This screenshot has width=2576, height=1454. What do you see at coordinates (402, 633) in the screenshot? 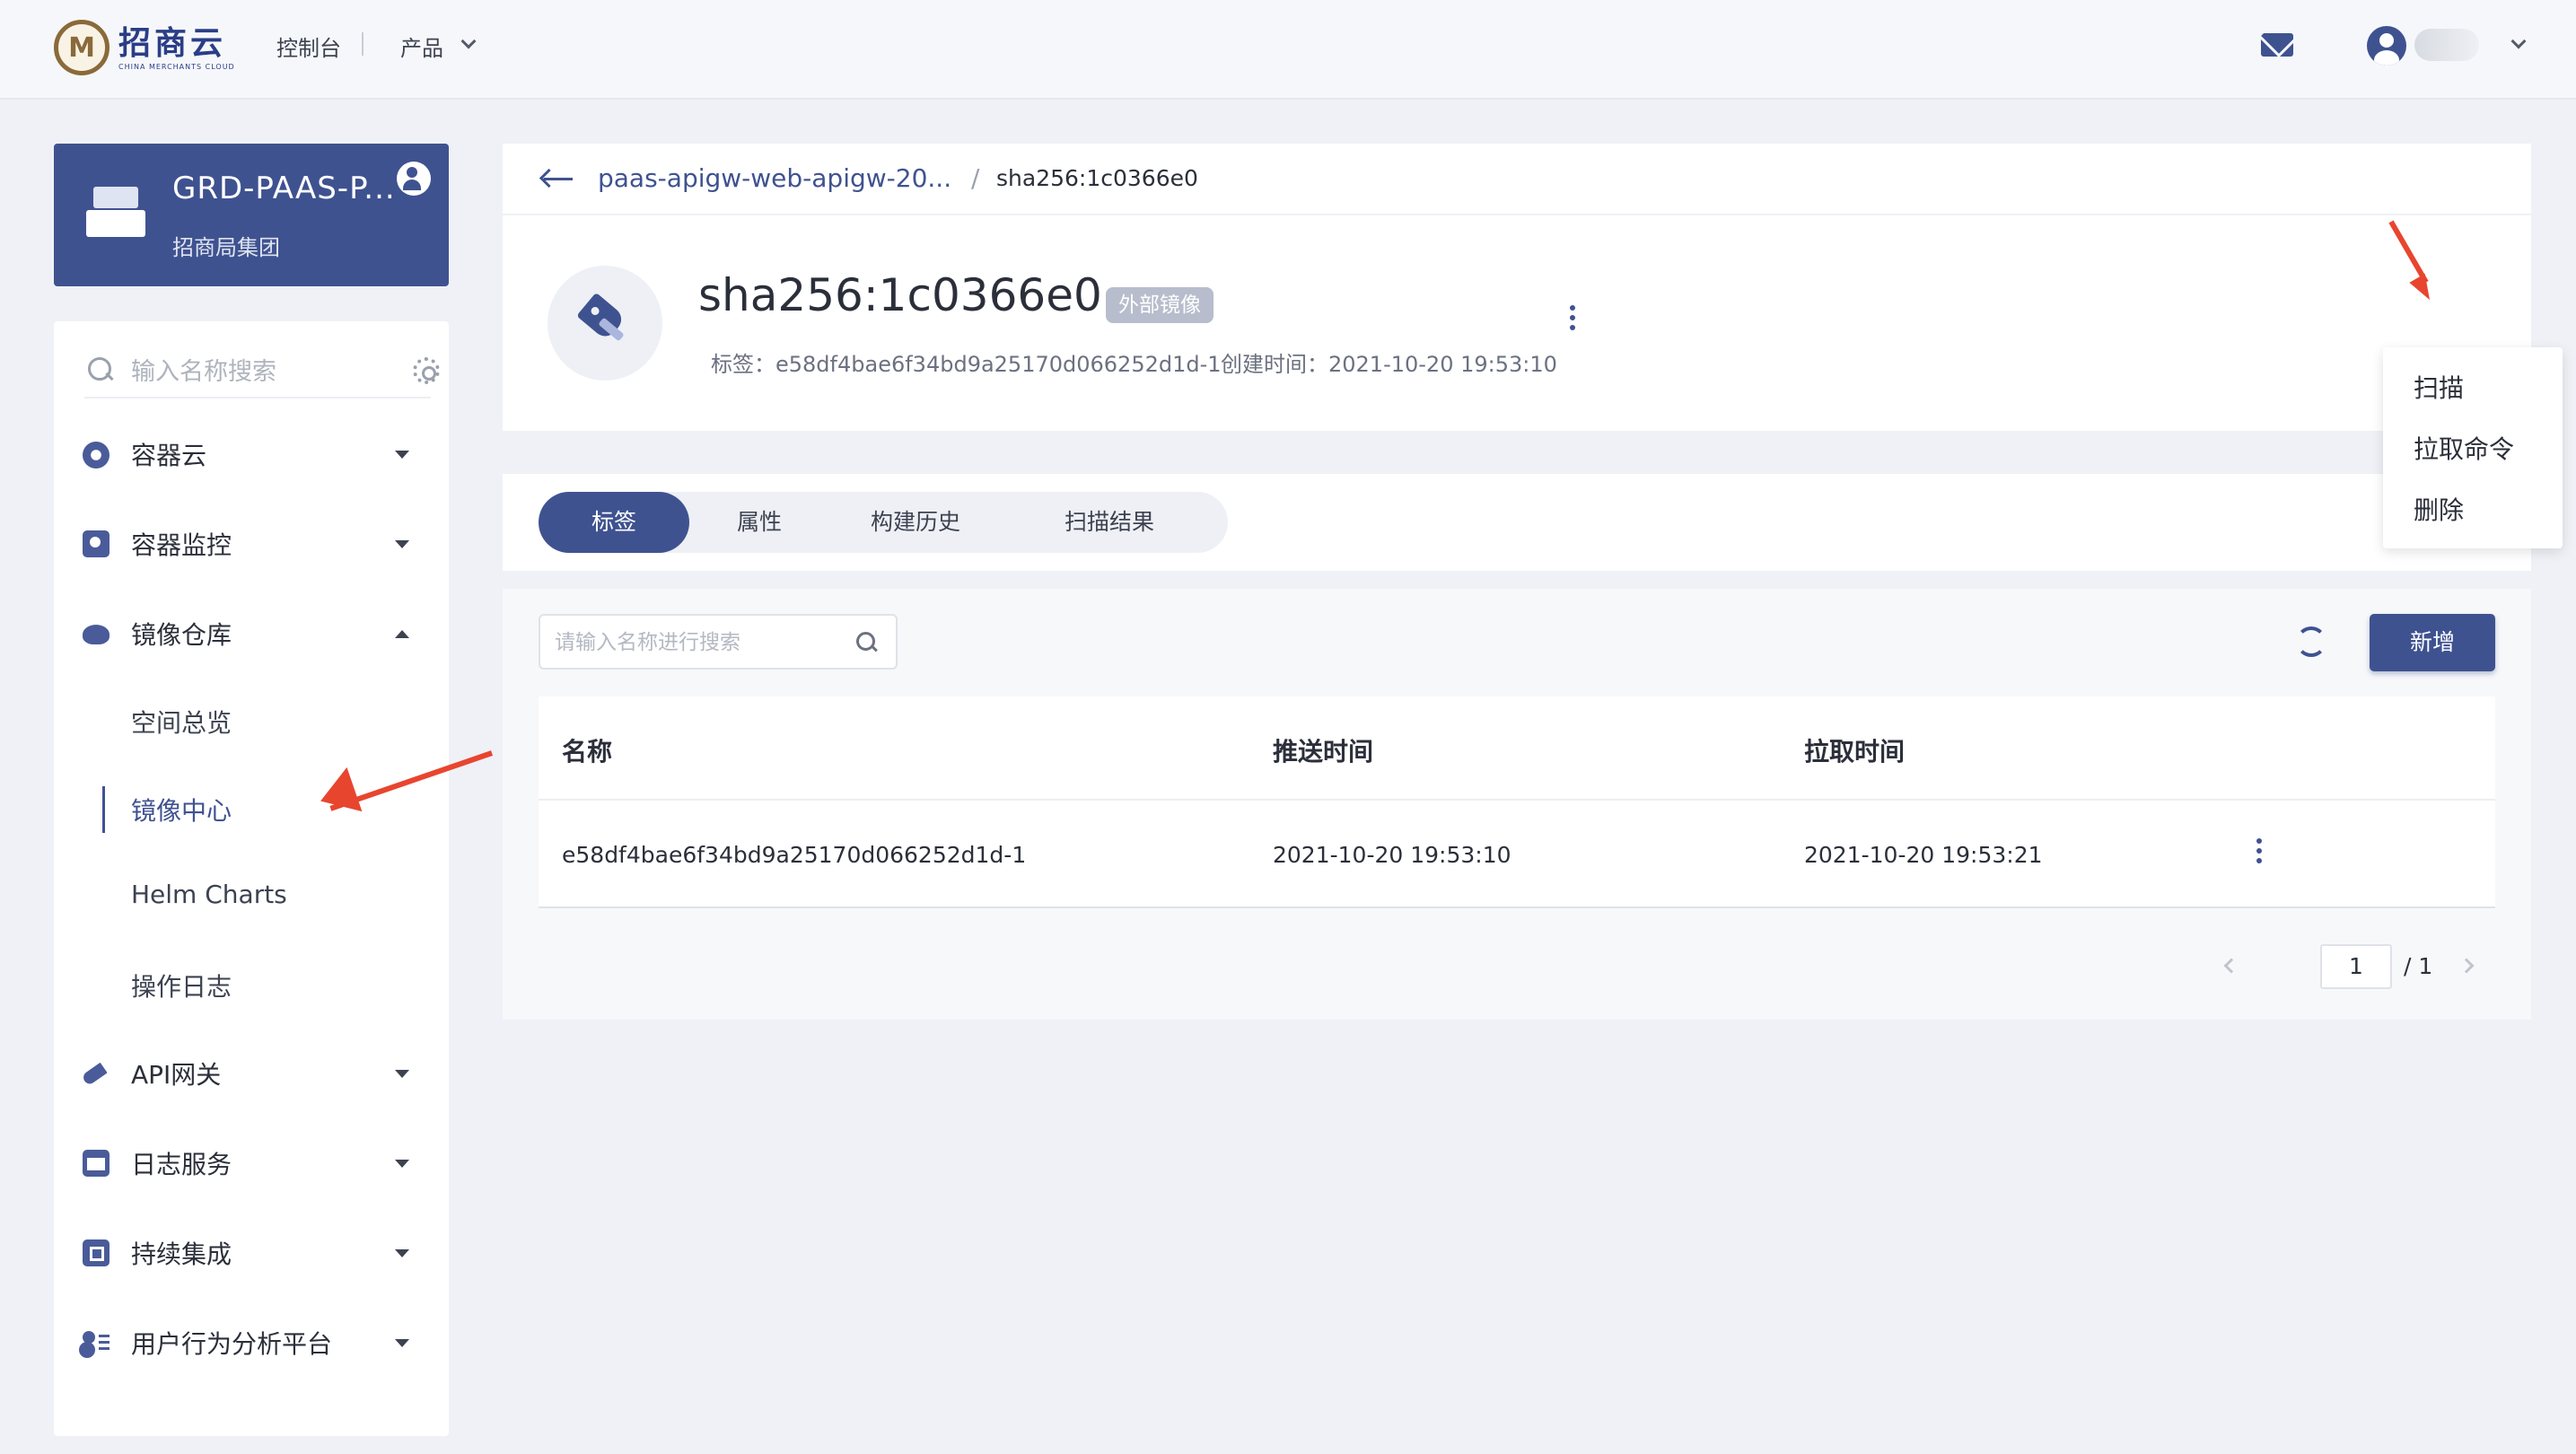
I see `caret-up-icon` at bounding box center [402, 633].